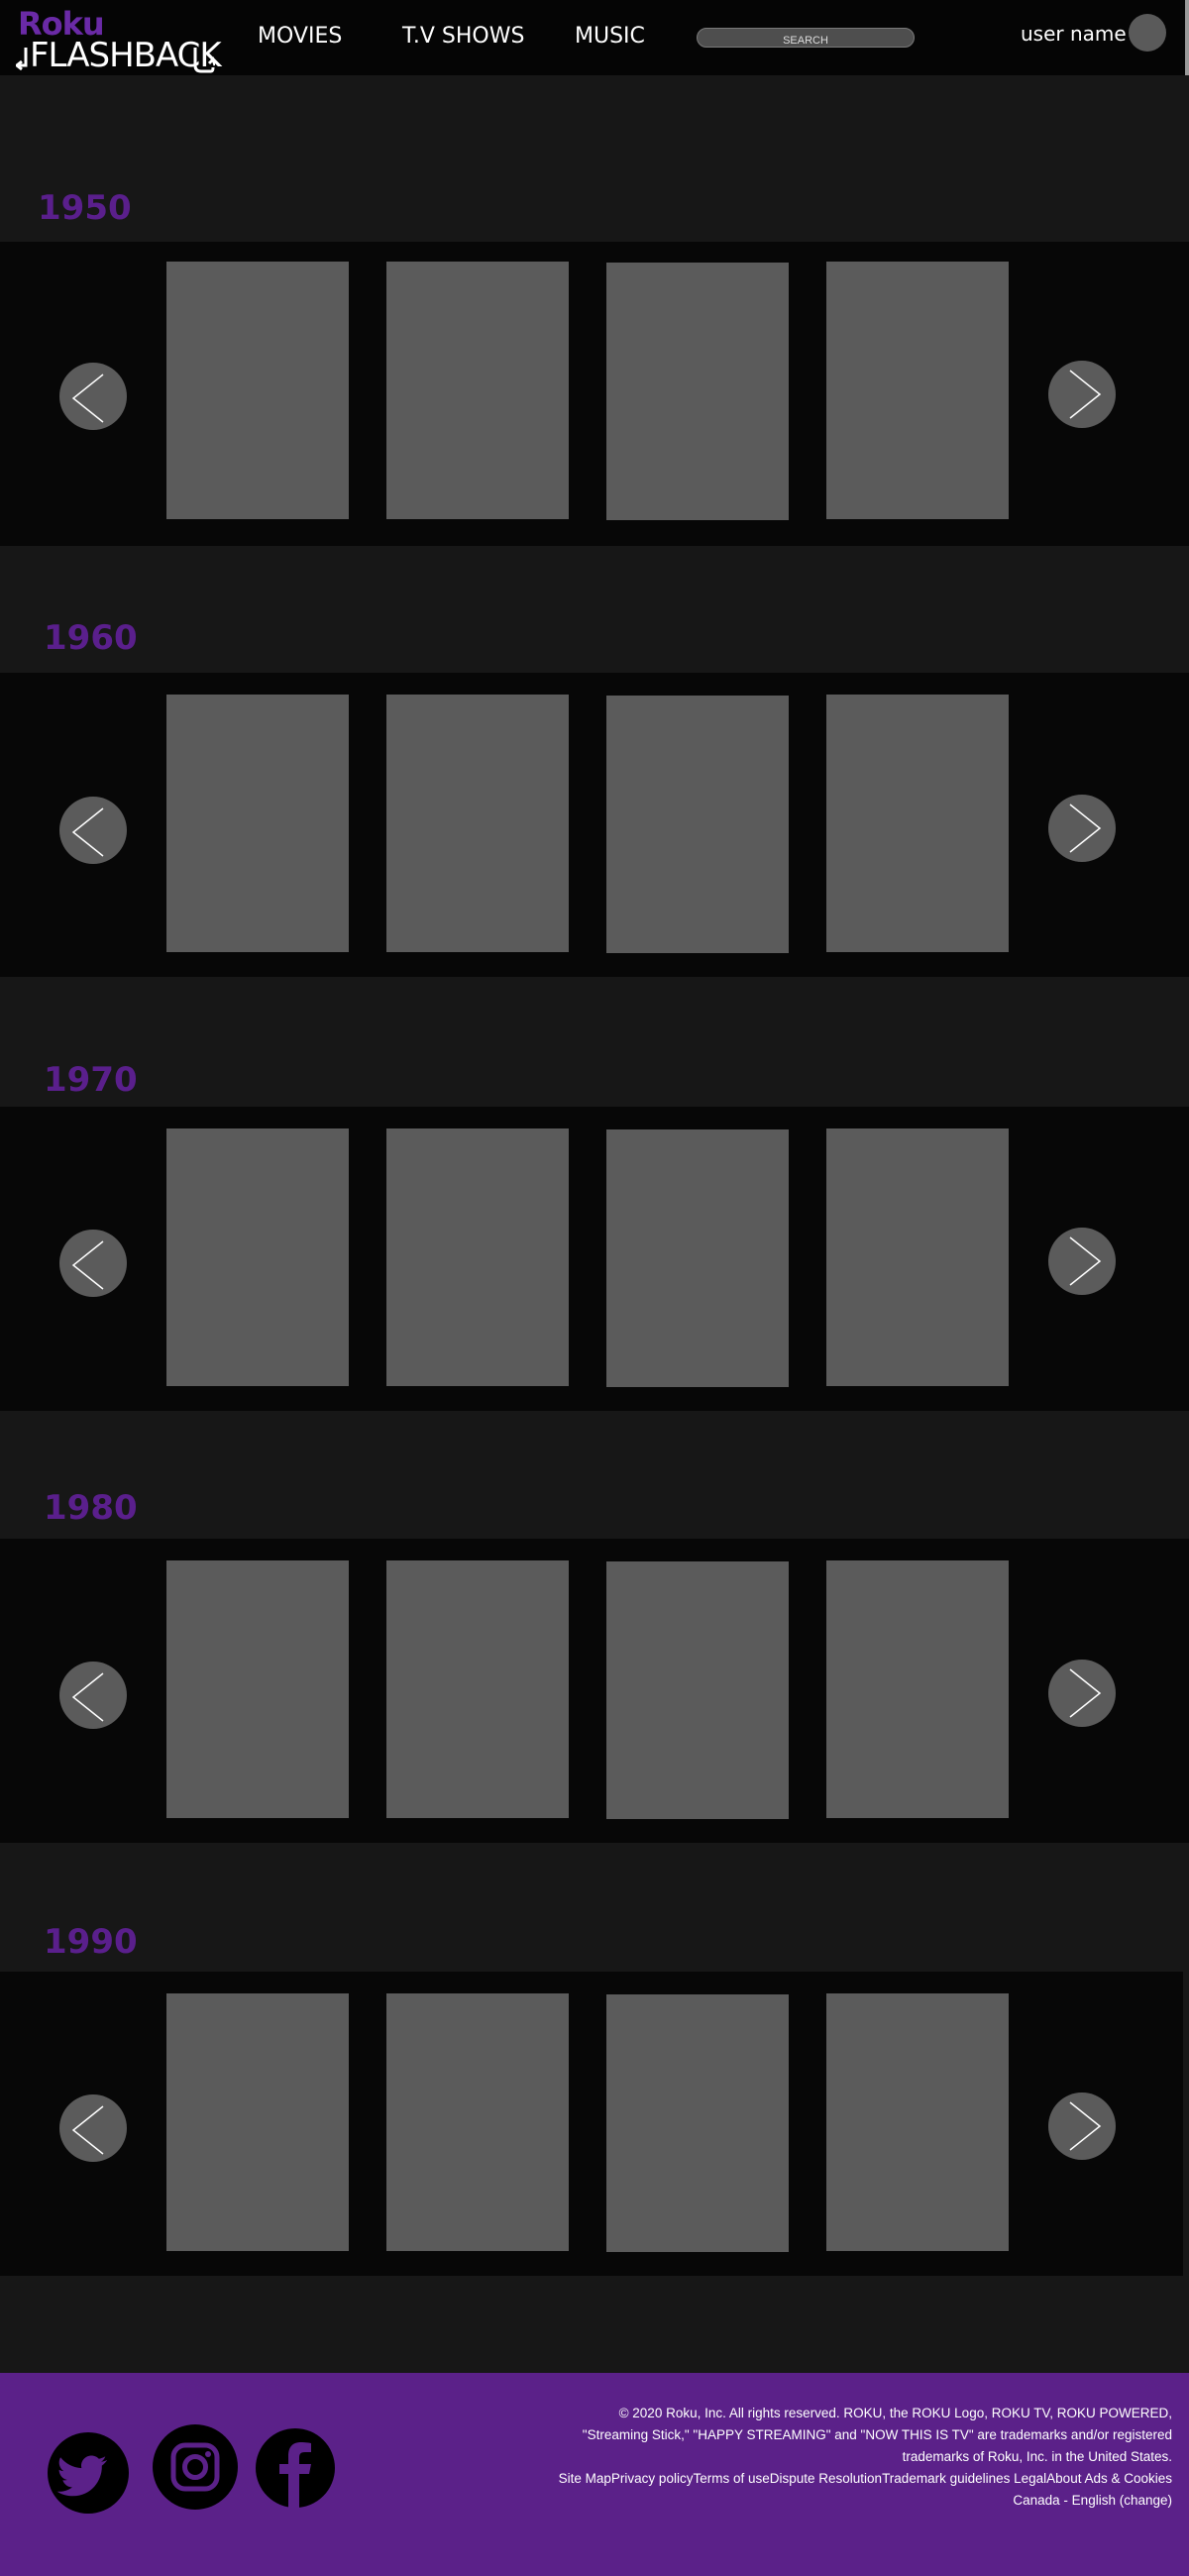  Describe the element at coordinates (1074, 34) in the screenshot. I see `user-name-label: user name` at that location.